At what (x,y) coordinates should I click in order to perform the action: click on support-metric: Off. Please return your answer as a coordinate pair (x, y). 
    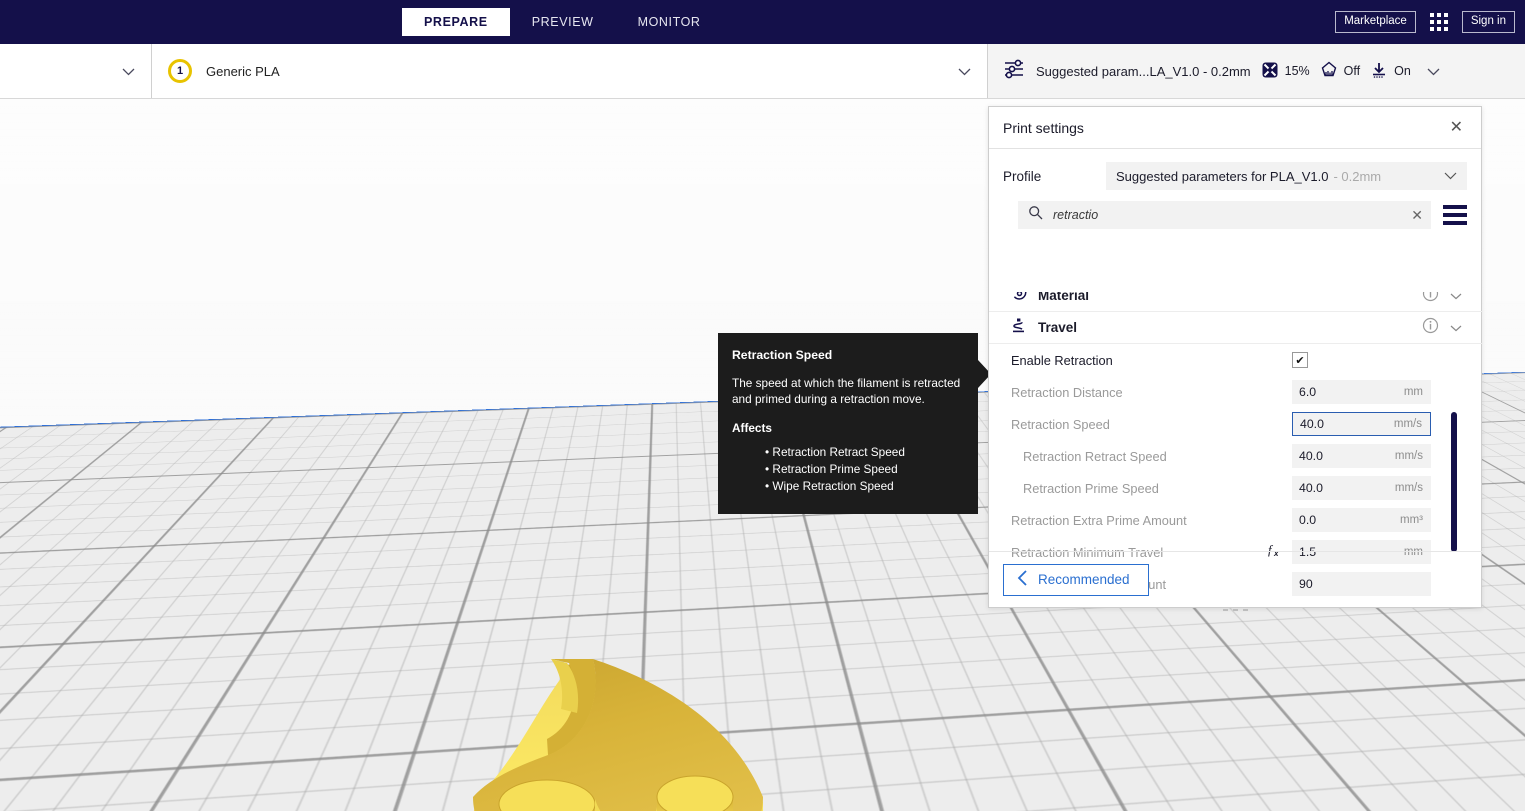
    Looking at the image, I should click on (1340, 71).